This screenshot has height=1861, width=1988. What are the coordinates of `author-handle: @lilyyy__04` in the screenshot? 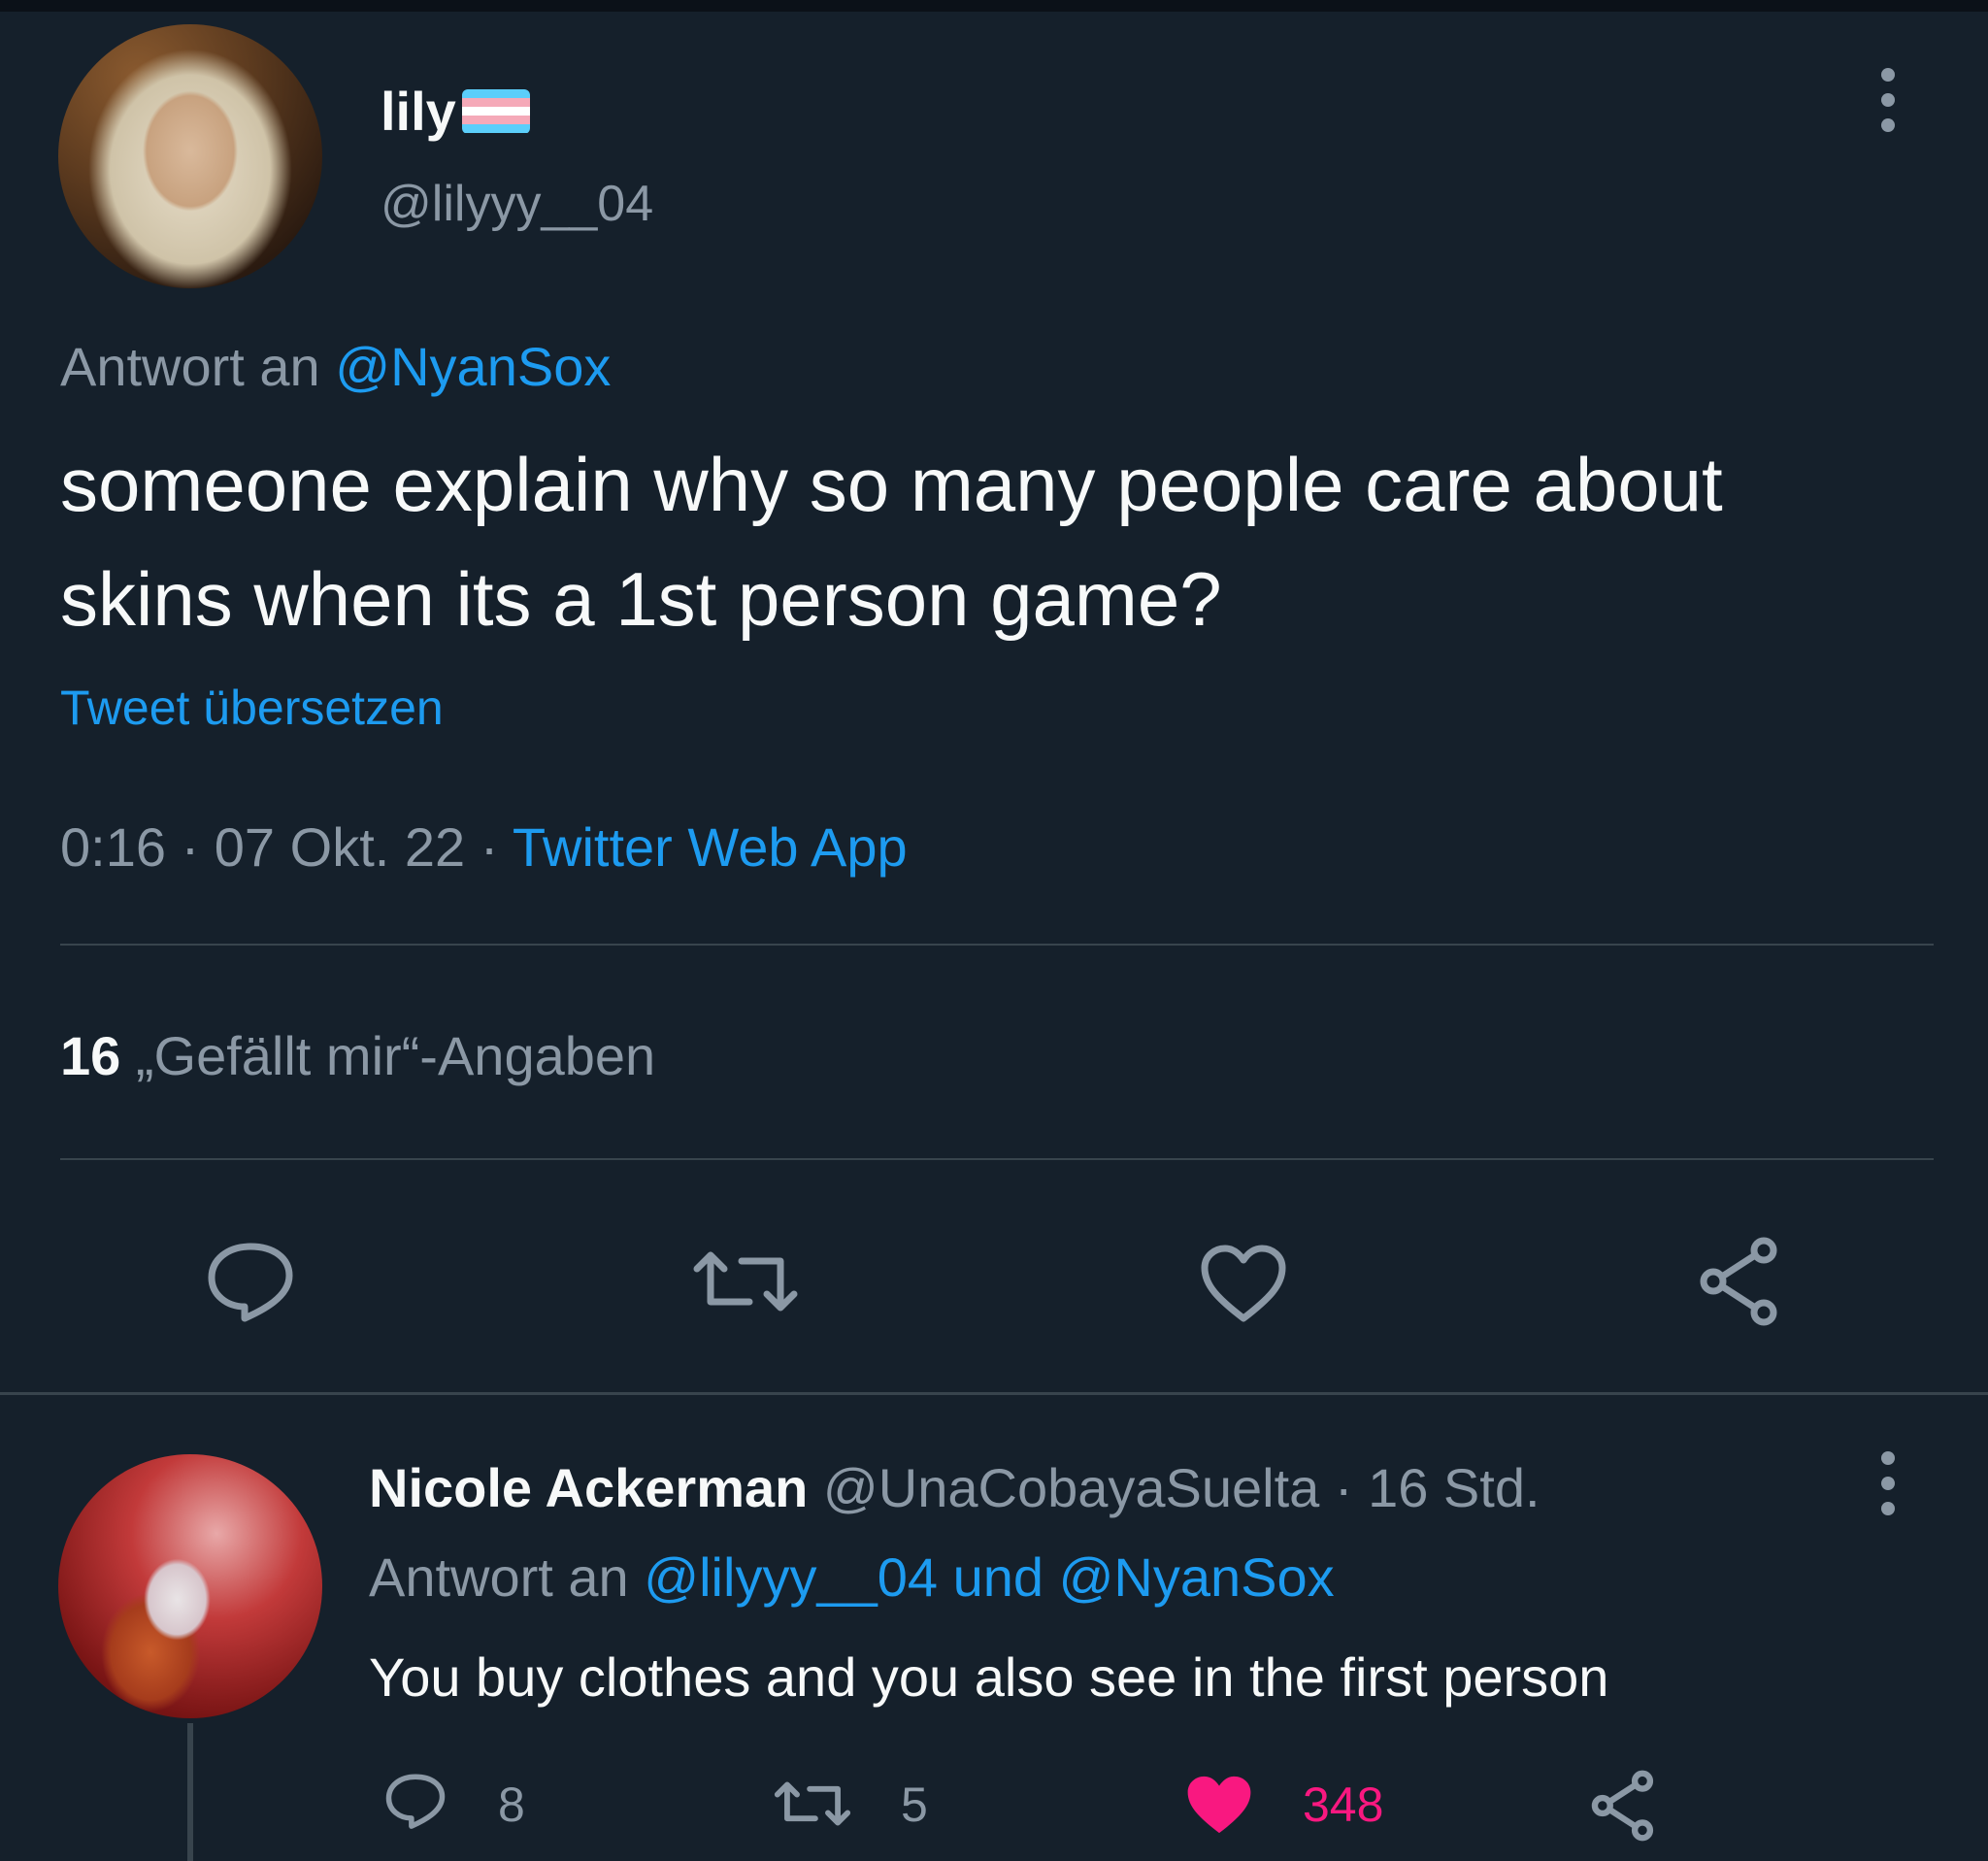 It's located at (517, 204).